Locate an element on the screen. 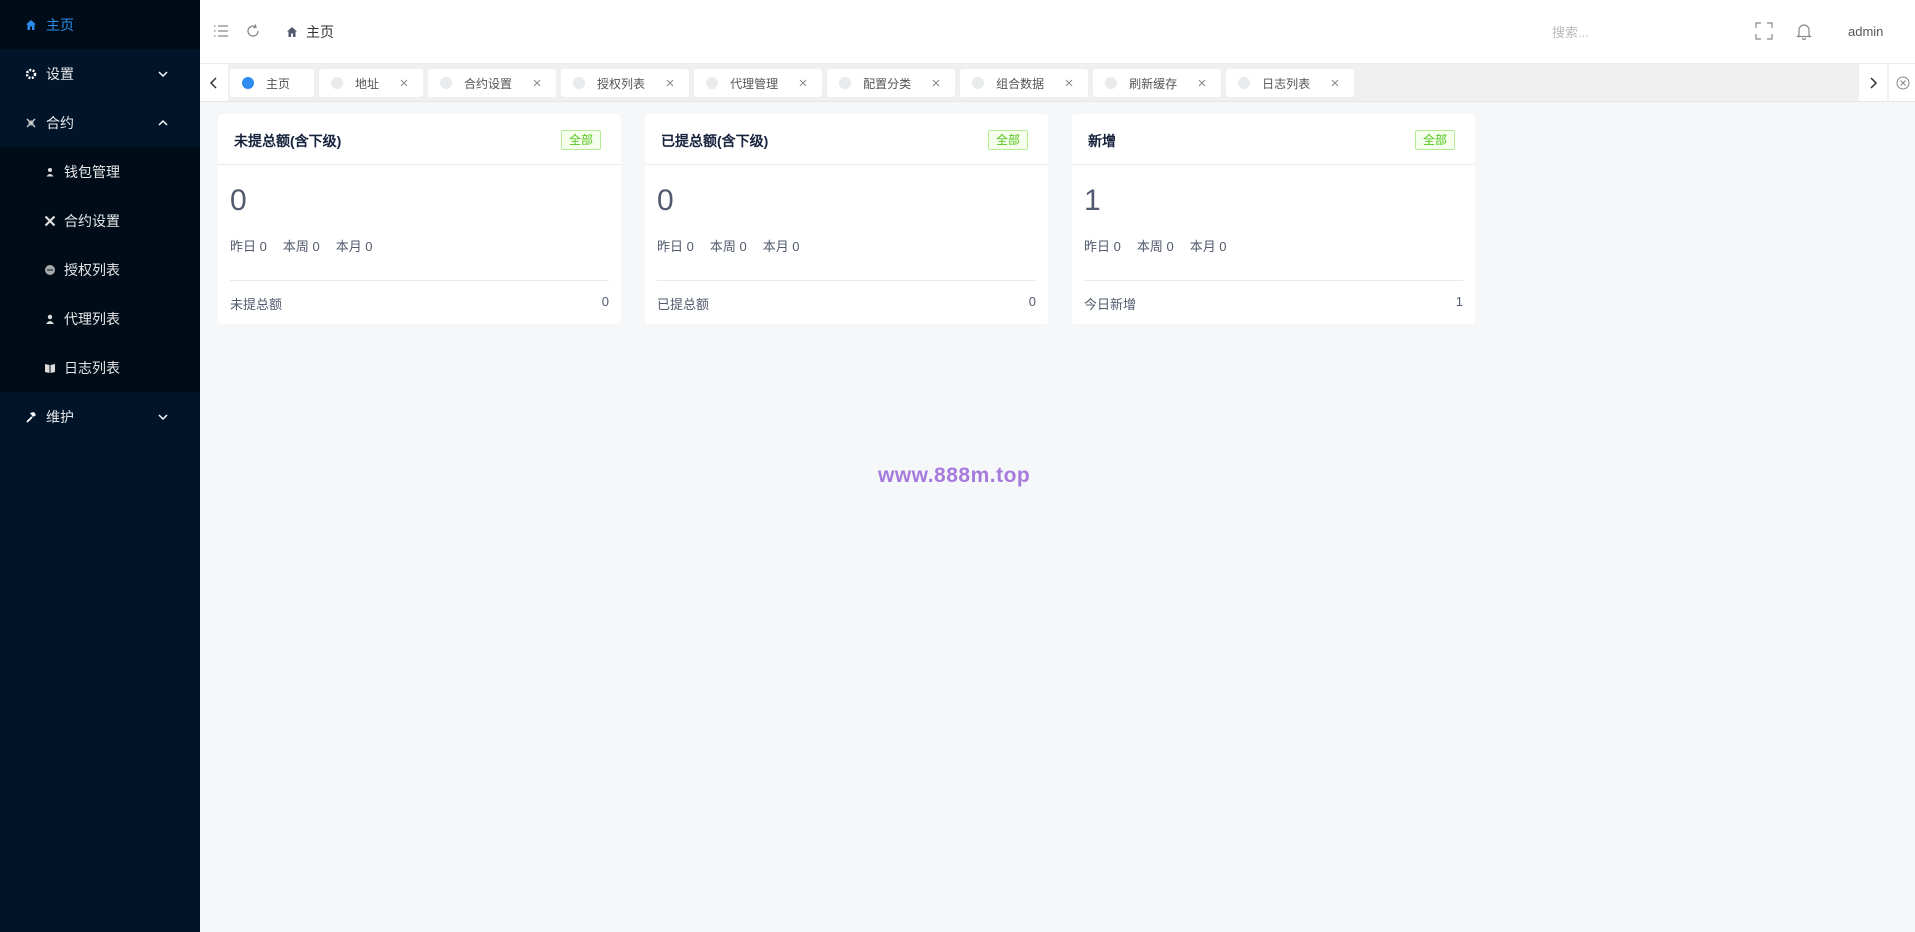  tab-log-list: 日志列表 is located at coordinates (1290, 83).